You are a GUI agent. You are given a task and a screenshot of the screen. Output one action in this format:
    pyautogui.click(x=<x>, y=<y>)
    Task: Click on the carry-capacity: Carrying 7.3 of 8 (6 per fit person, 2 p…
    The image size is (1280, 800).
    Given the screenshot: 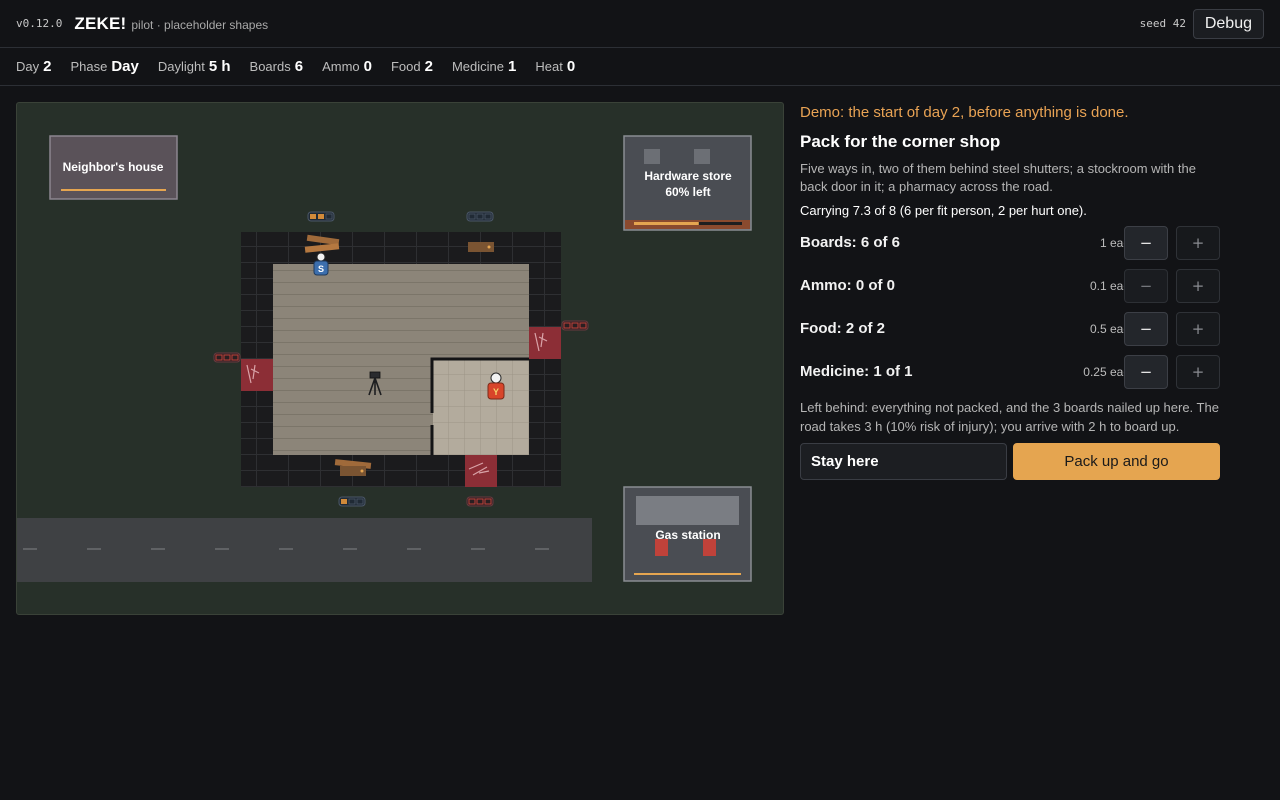 What is the action you would take?
    pyautogui.click(x=943, y=210)
    